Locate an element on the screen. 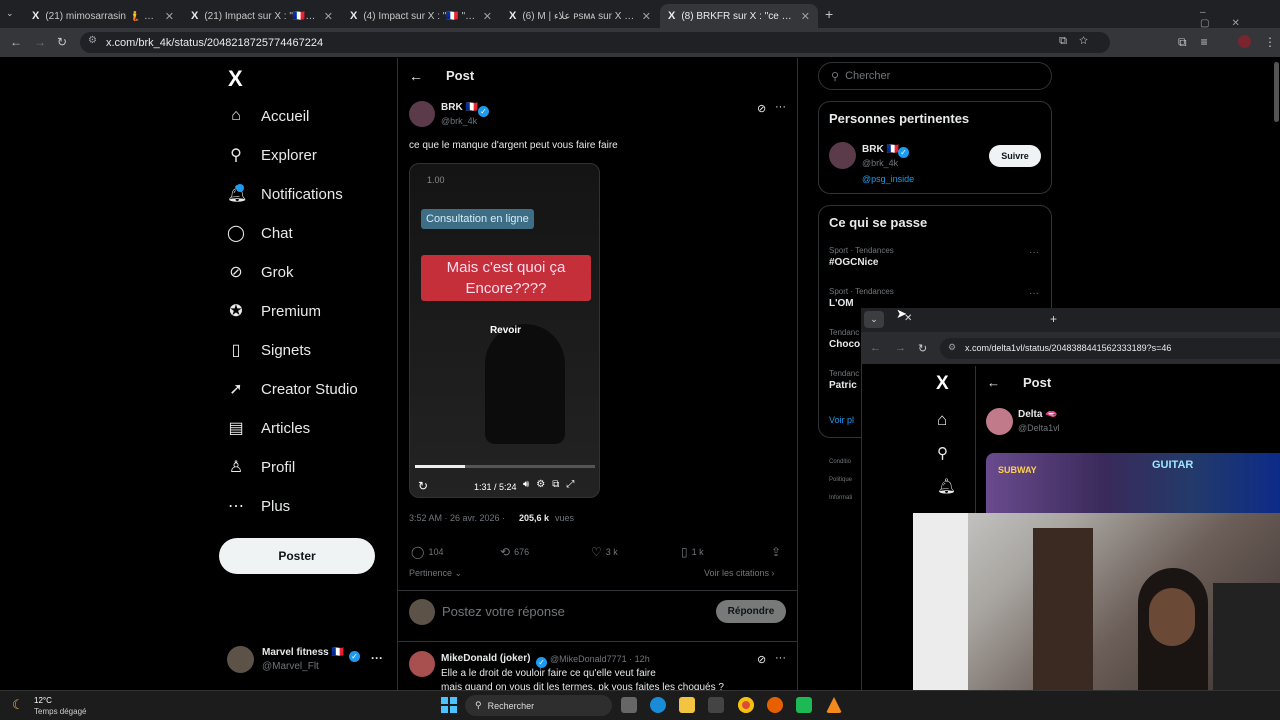  overlay-author: Delta 🫦 is located at coordinates (1038, 414).